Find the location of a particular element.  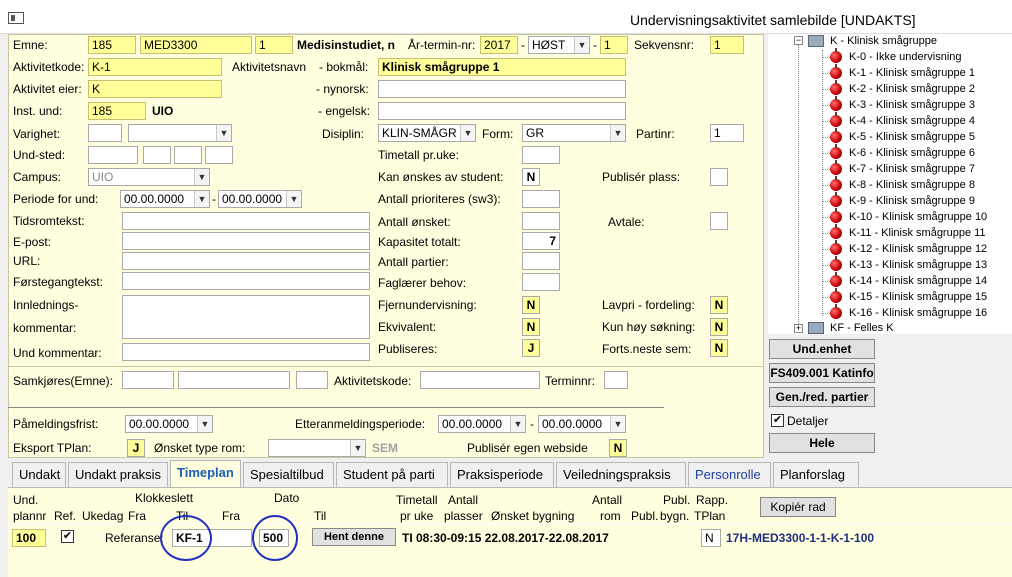

kan-onskes-checkbox: N is located at coordinates (531, 177).